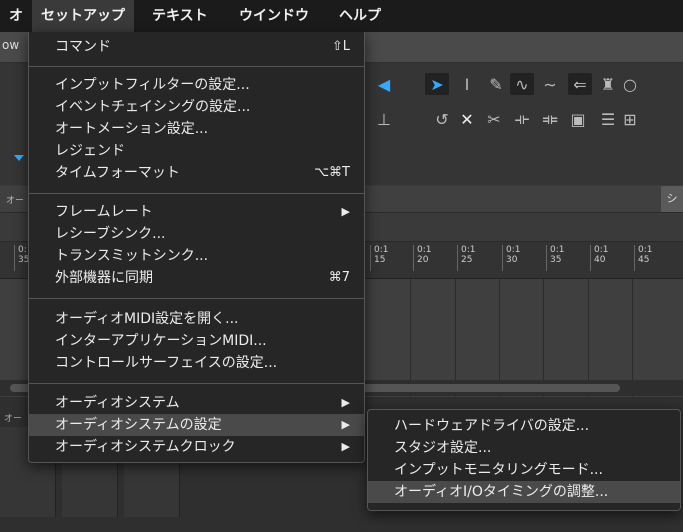 Image resolution: width=683 pixels, height=532 pixels. I want to click on pencil-tool-icon: ✎, so click(496, 84).